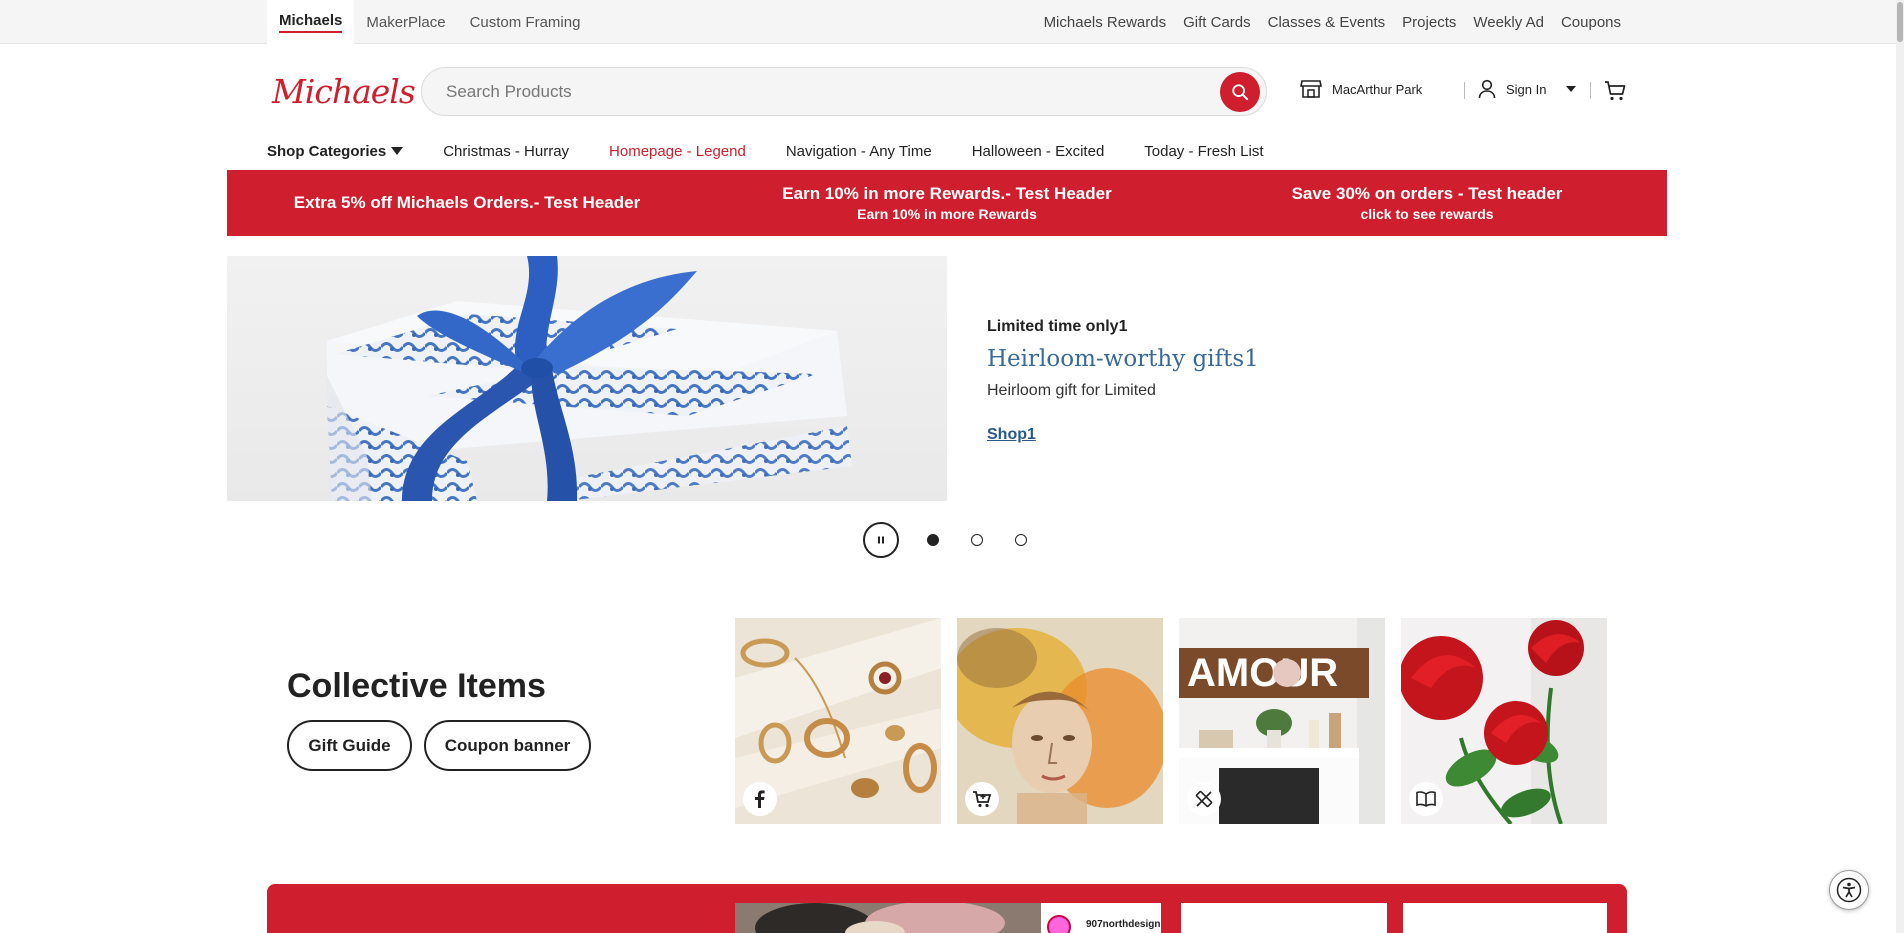  Describe the element at coordinates (1426, 799) in the screenshot. I see `book-icon` at that location.